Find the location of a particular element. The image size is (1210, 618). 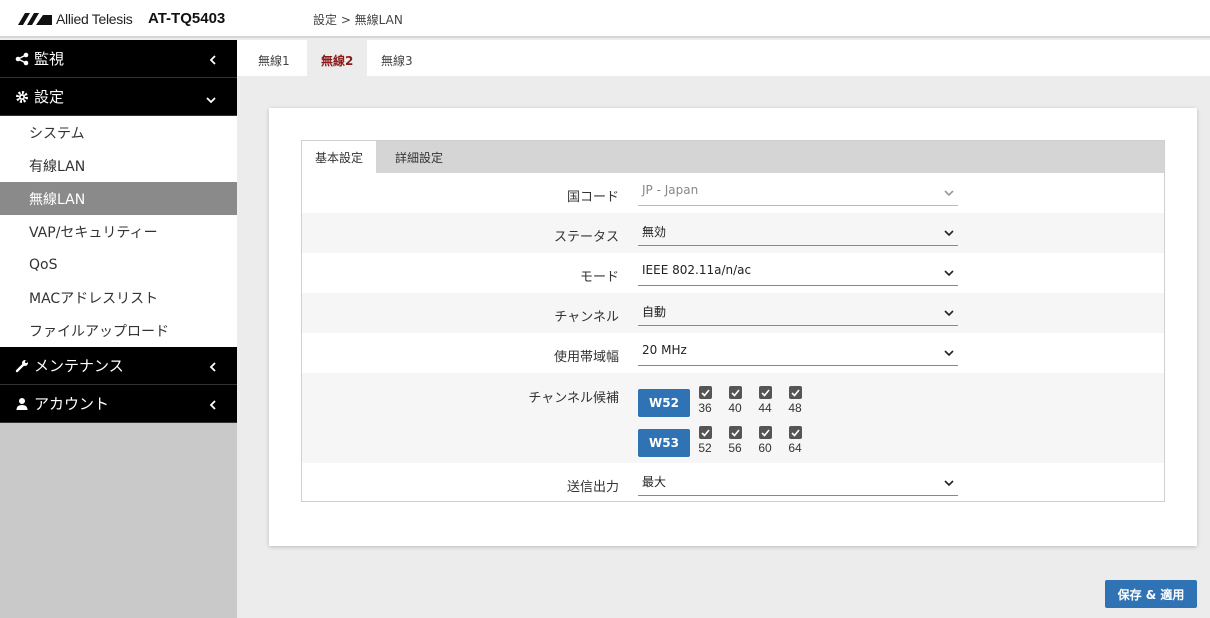

bandwidth-label: 使用帯域幅 is located at coordinates (586, 357).